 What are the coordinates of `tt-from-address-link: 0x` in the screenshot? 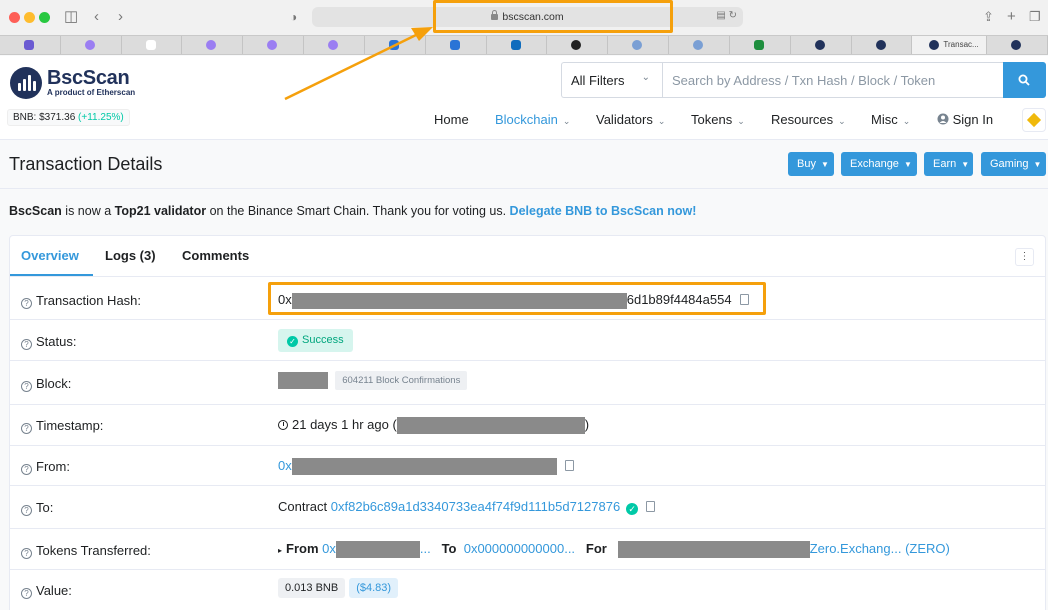 It's located at (329, 548).